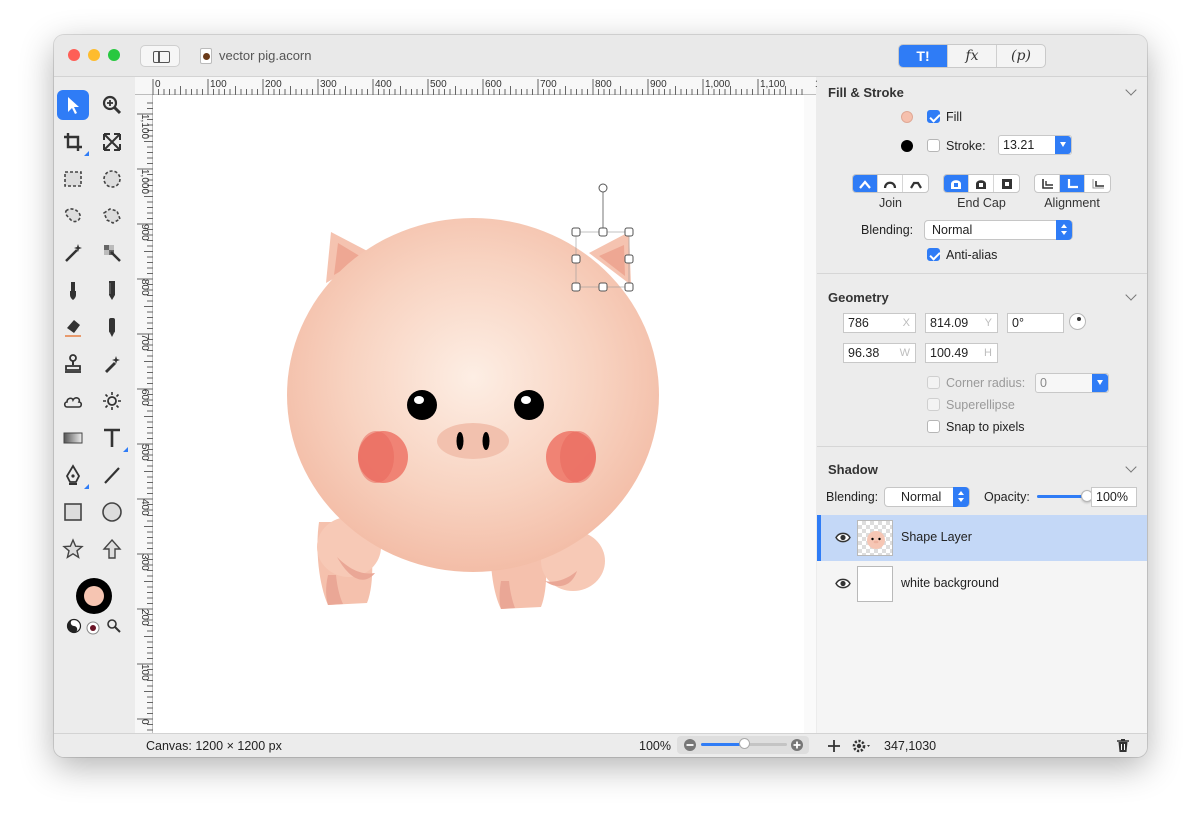  What do you see at coordinates (94, 55) in the screenshot?
I see `minimize-window-button` at bounding box center [94, 55].